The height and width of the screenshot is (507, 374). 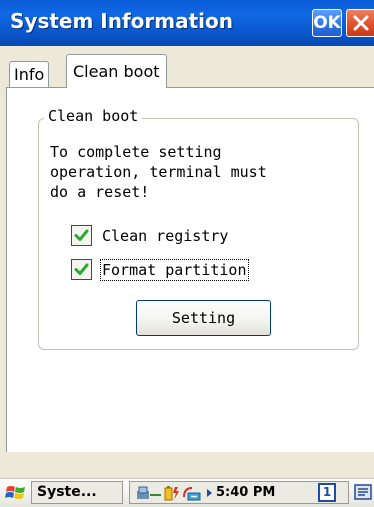 I want to click on close-icon, so click(x=361, y=23).